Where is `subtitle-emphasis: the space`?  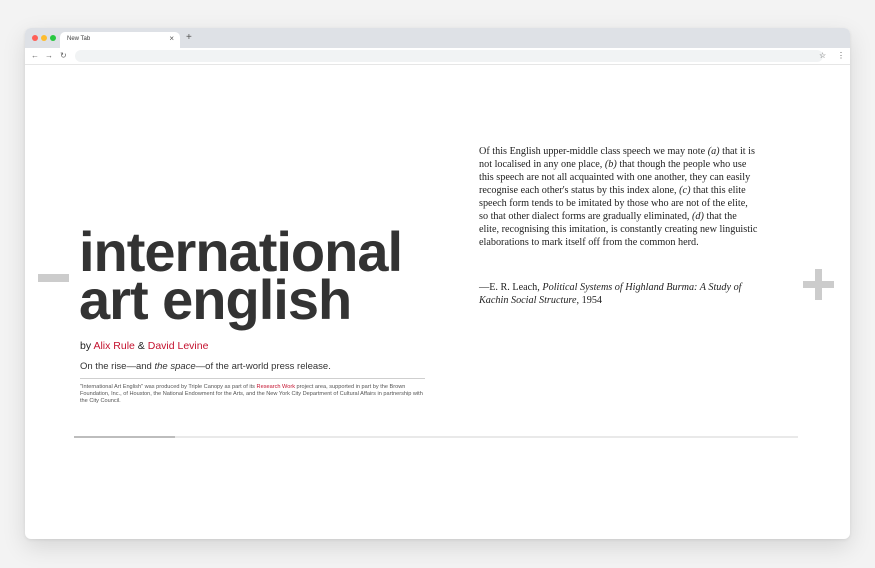 subtitle-emphasis: the space is located at coordinates (175, 366).